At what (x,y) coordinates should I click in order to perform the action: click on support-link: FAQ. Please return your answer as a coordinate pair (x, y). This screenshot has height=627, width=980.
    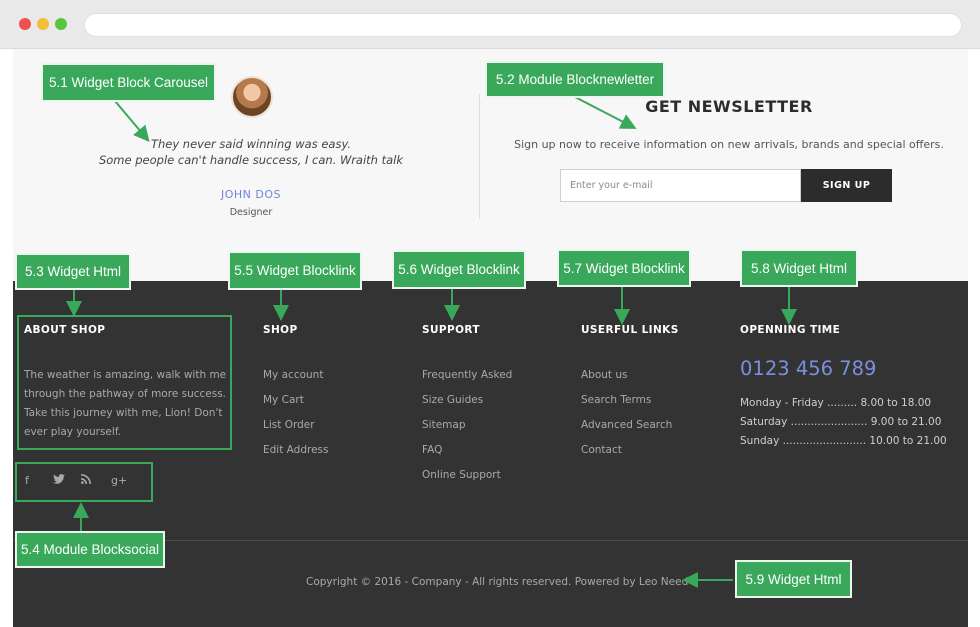
    Looking at the image, I should click on (467, 456).